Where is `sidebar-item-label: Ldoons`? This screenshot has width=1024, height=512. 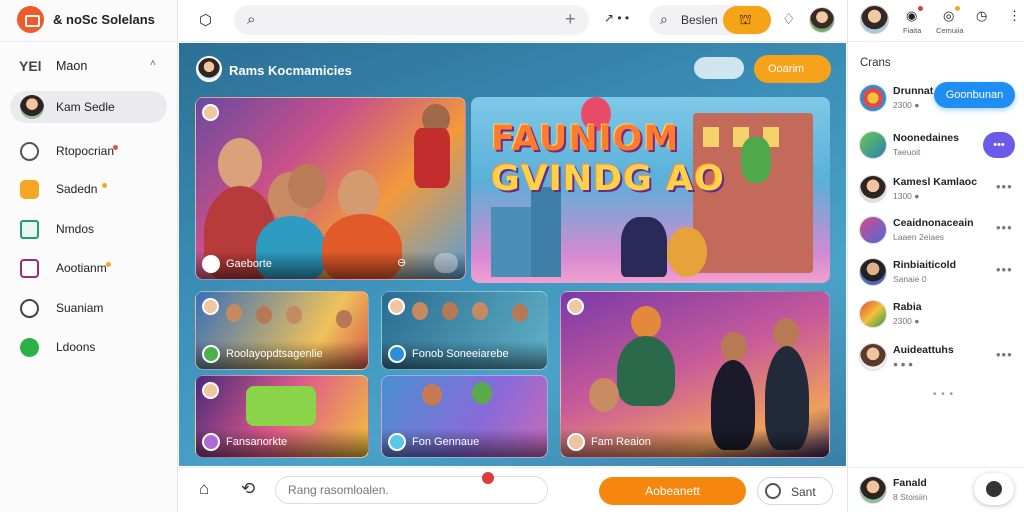
sidebar-item-label: Ldoons is located at coordinates (76, 347).